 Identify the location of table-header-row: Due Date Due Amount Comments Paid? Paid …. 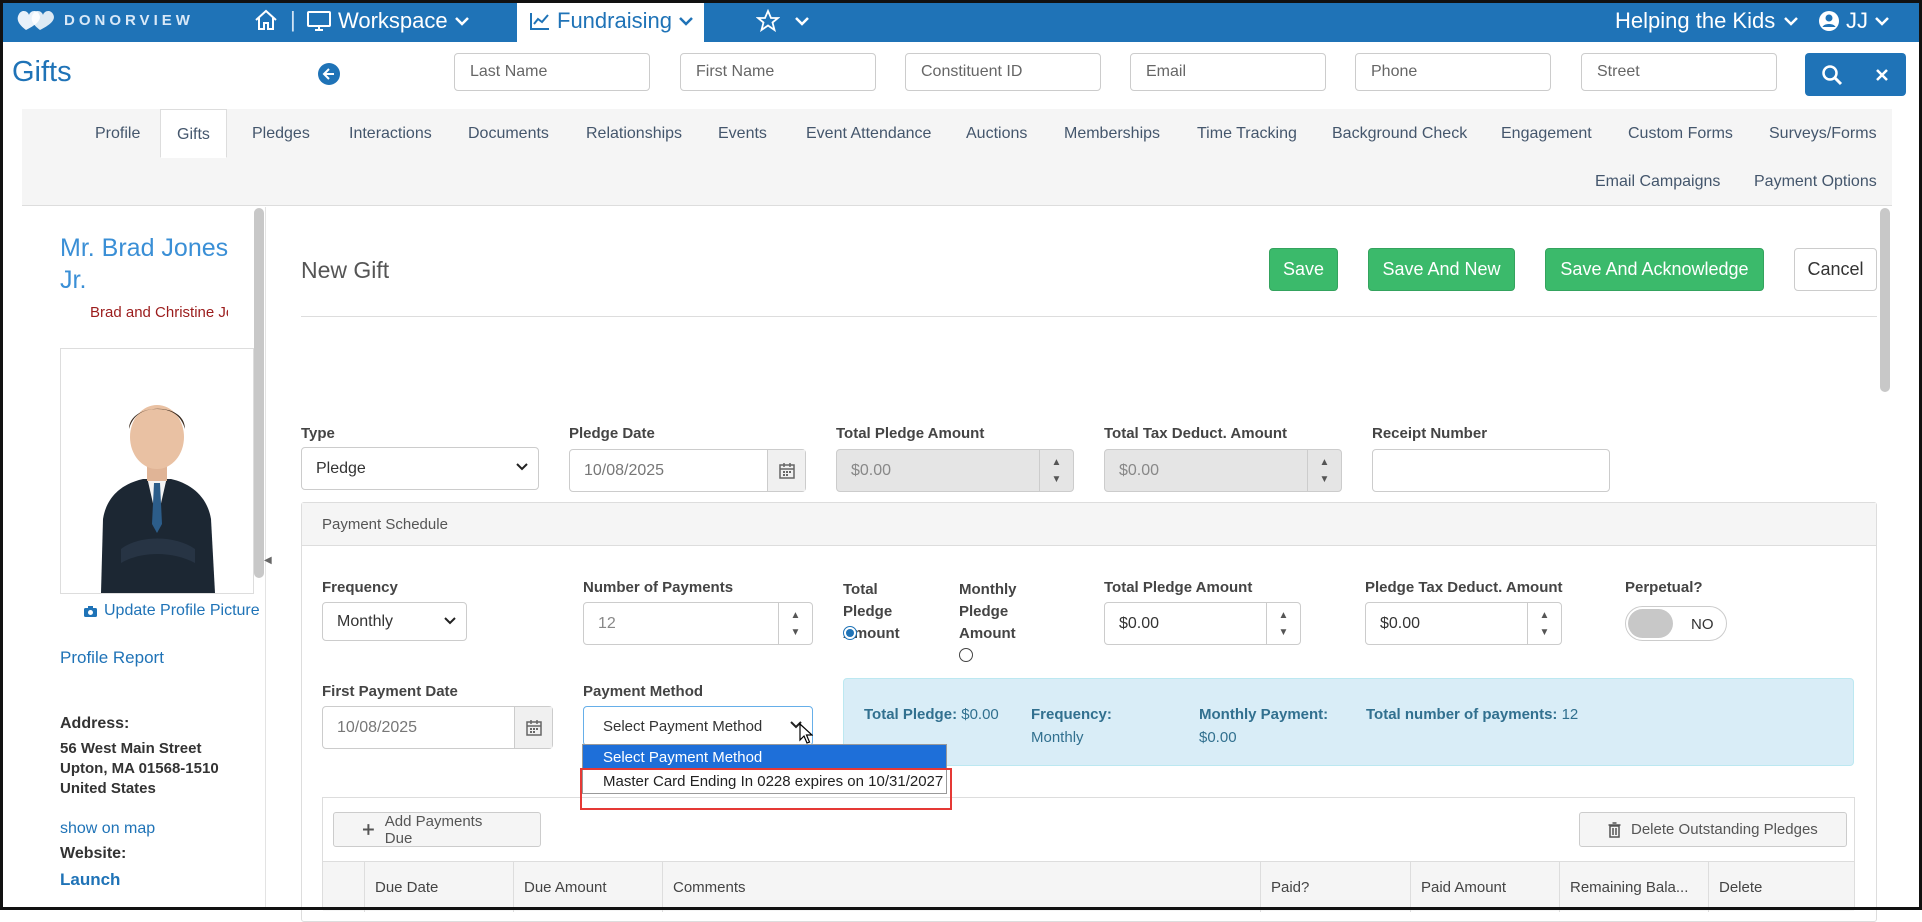
(1089, 886).